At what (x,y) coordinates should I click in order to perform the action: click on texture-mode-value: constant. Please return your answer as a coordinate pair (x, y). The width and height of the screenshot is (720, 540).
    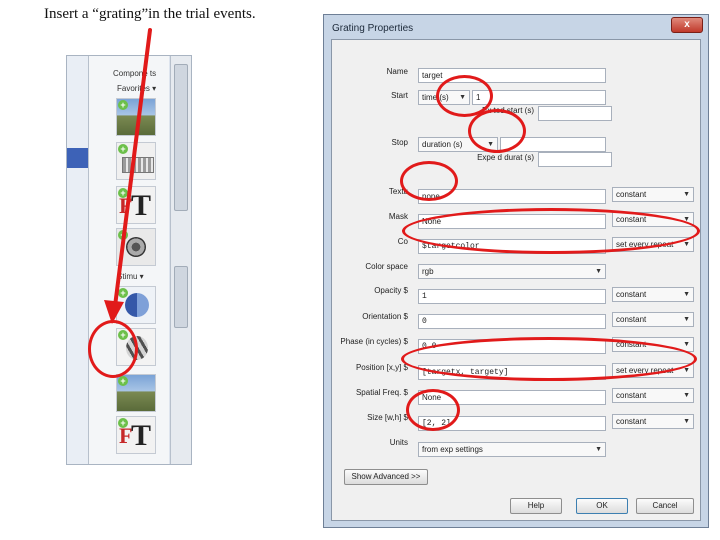
    Looking at the image, I should click on (631, 194).